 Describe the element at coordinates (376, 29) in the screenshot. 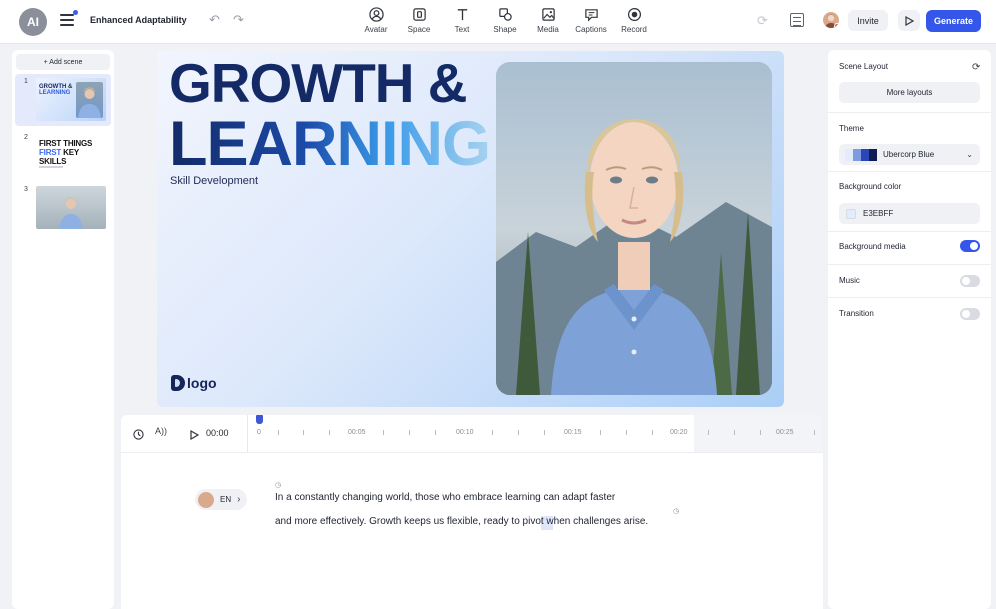

I see `tool-label: Avatar` at that location.